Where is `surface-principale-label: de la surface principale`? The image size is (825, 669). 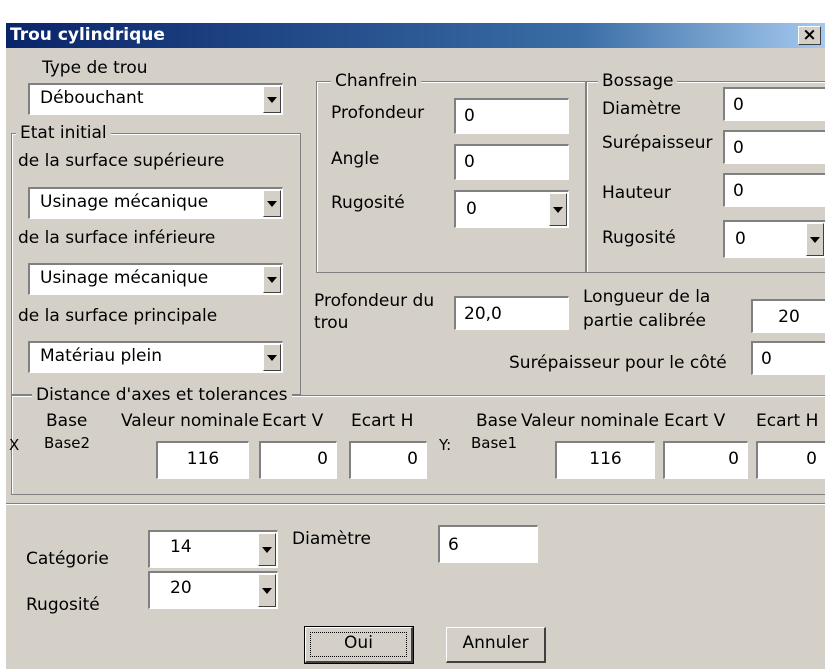
surface-principale-label: de la surface principale is located at coordinates (118, 316).